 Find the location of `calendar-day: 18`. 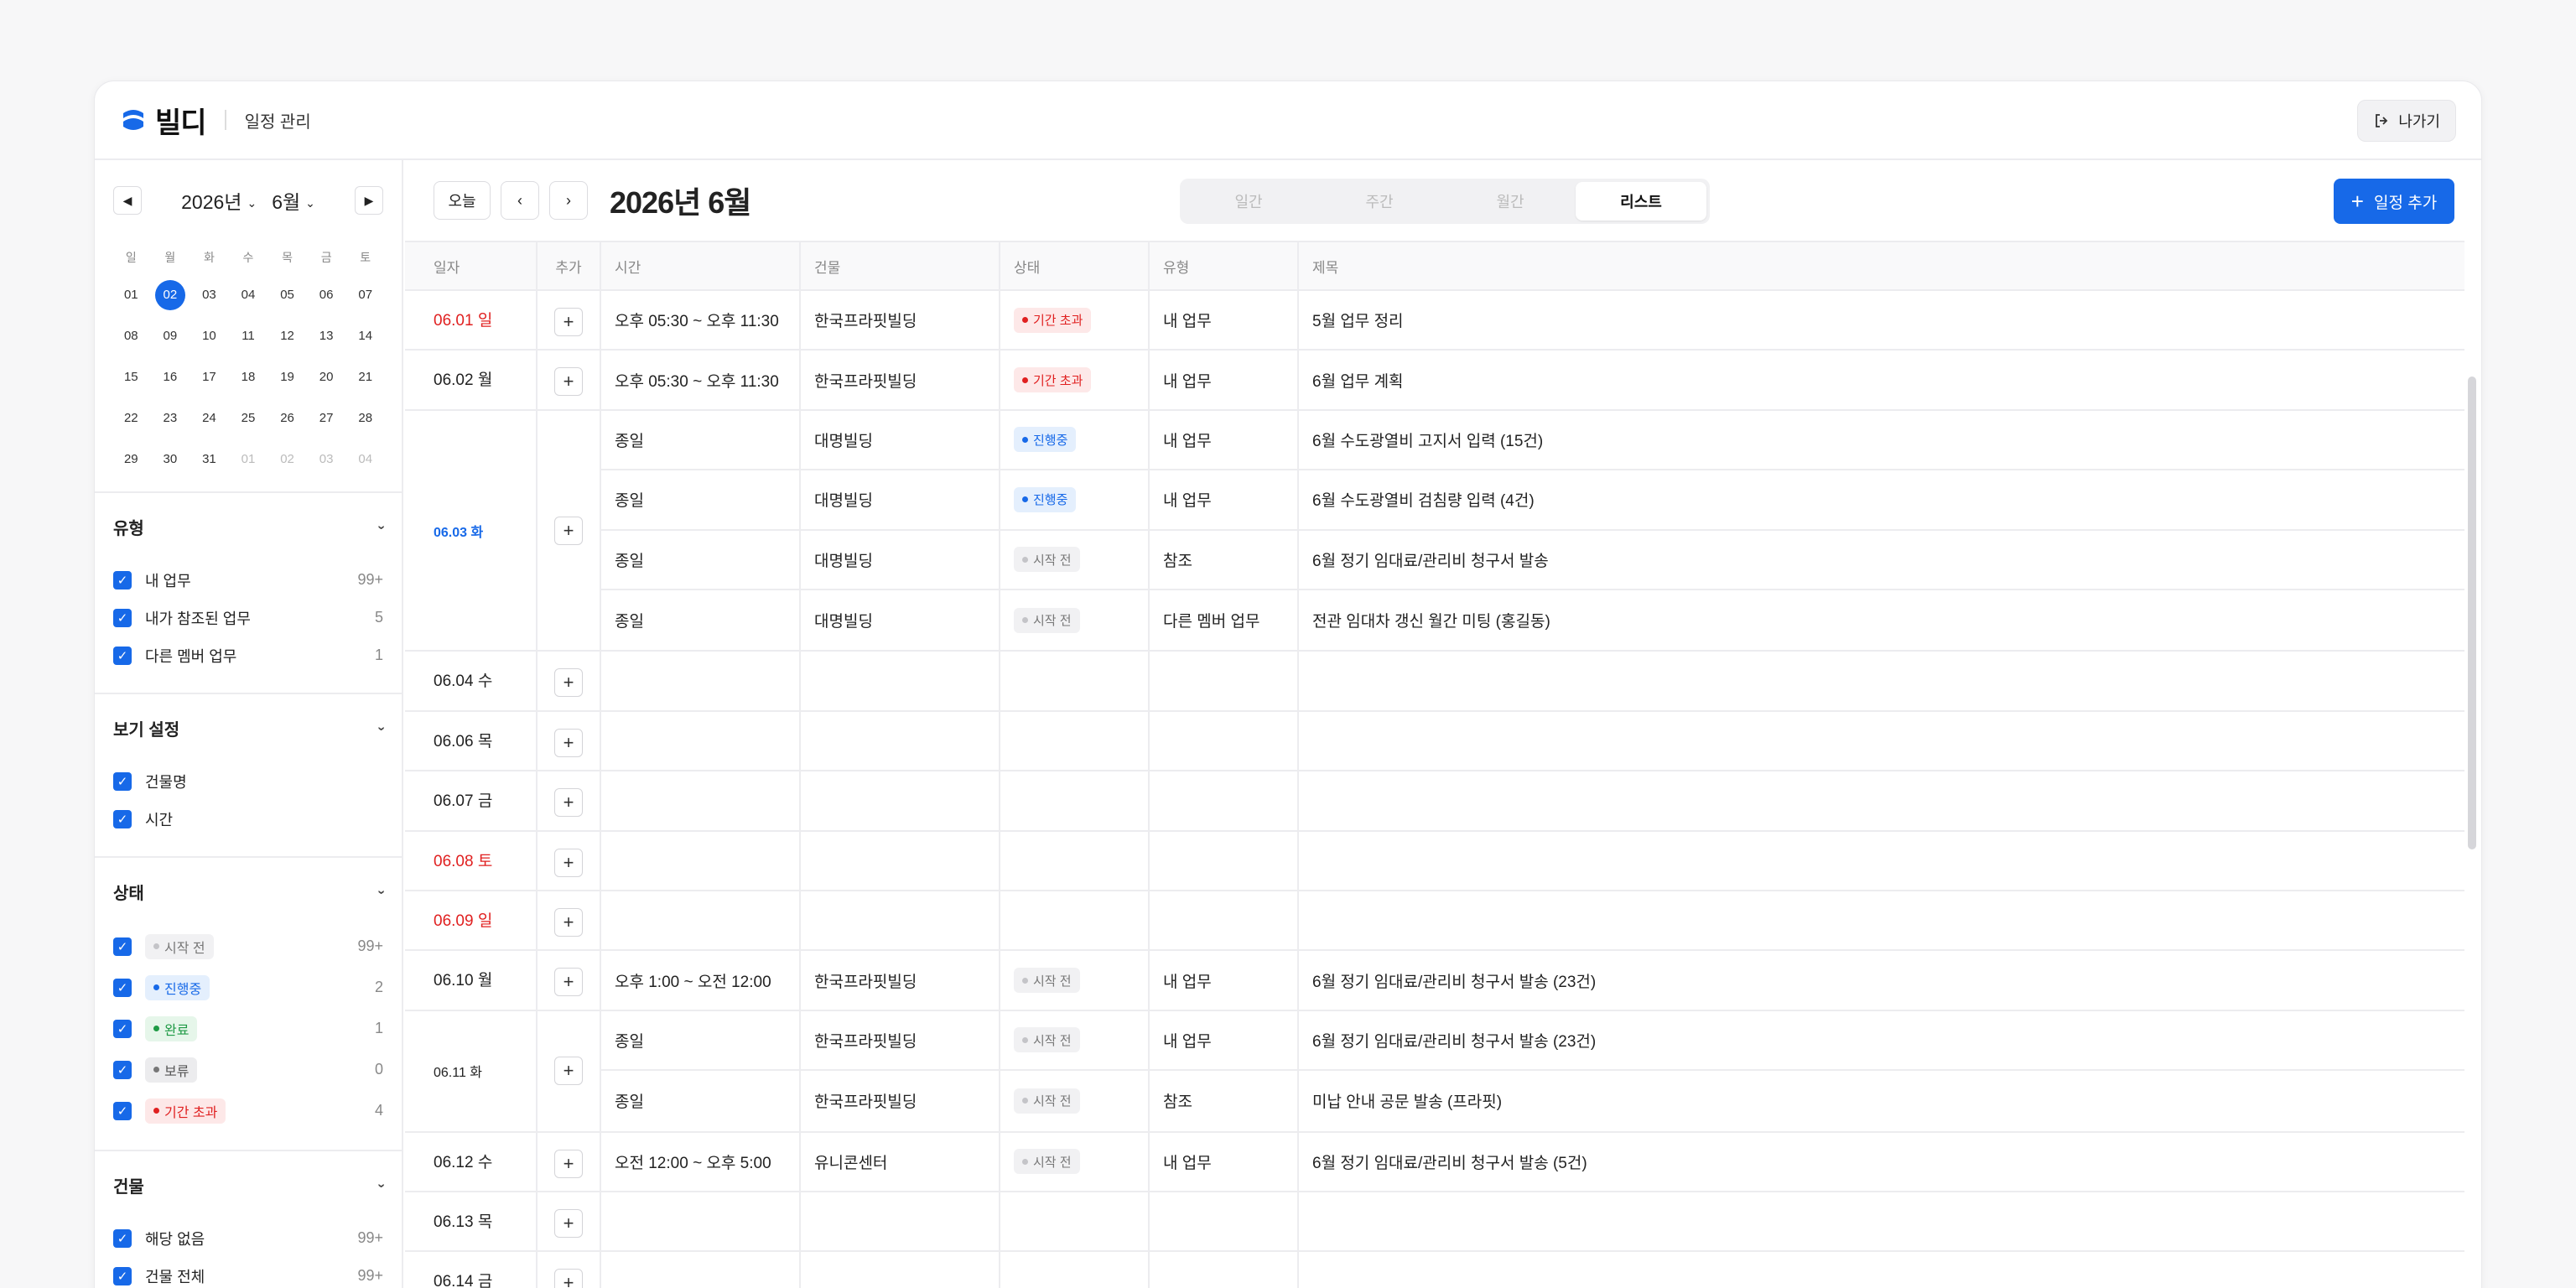

calendar-day: 18 is located at coordinates (248, 376).